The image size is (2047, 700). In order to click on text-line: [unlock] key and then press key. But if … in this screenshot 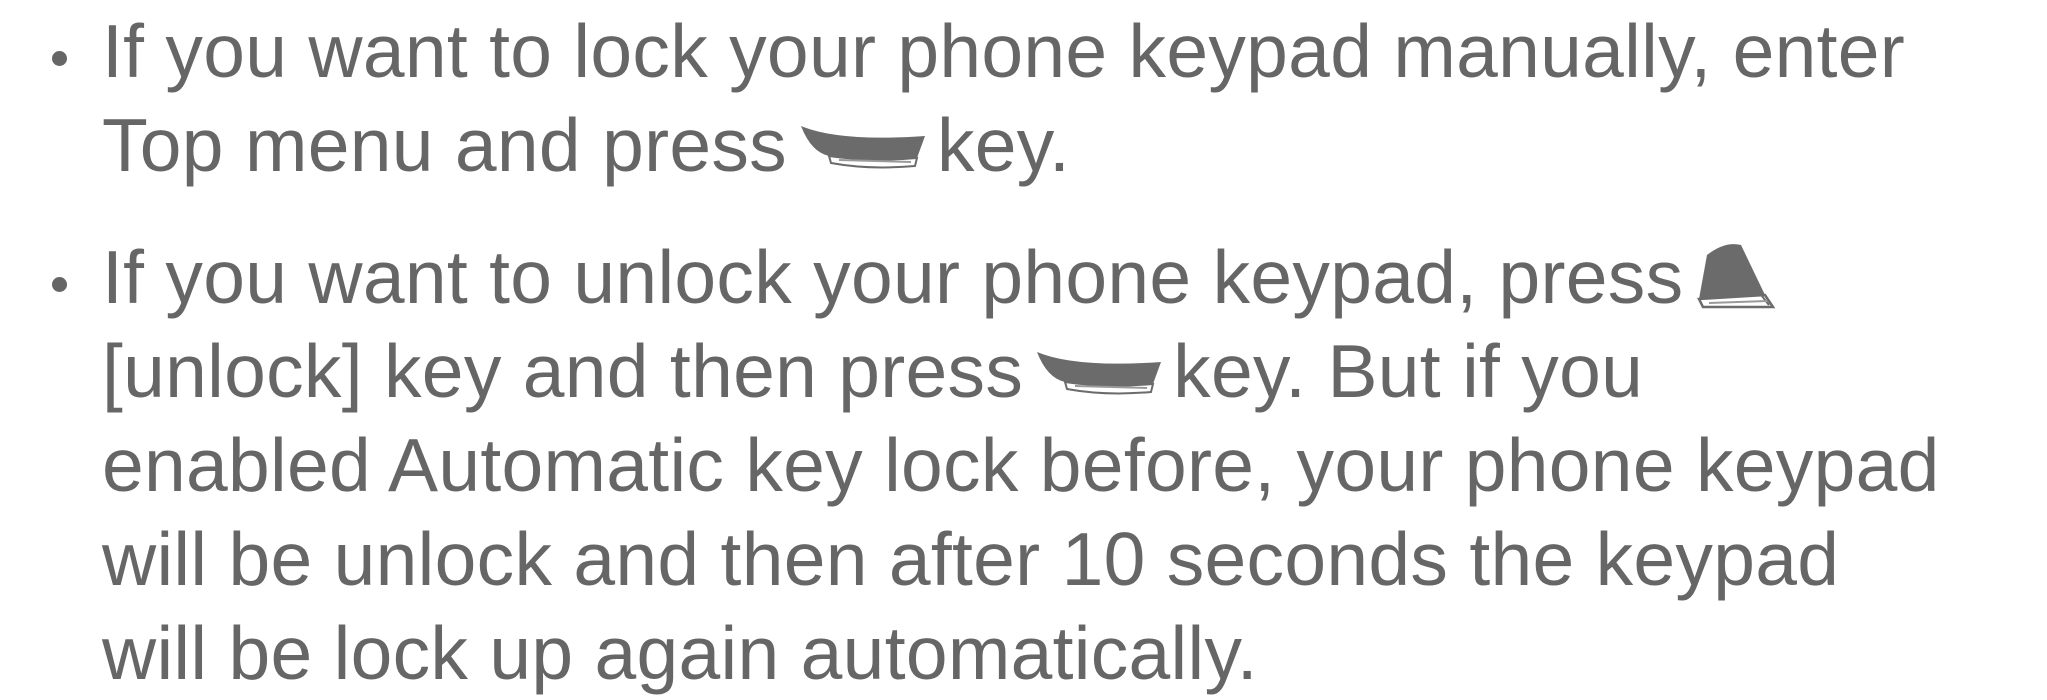, I will do `click(872, 371)`.